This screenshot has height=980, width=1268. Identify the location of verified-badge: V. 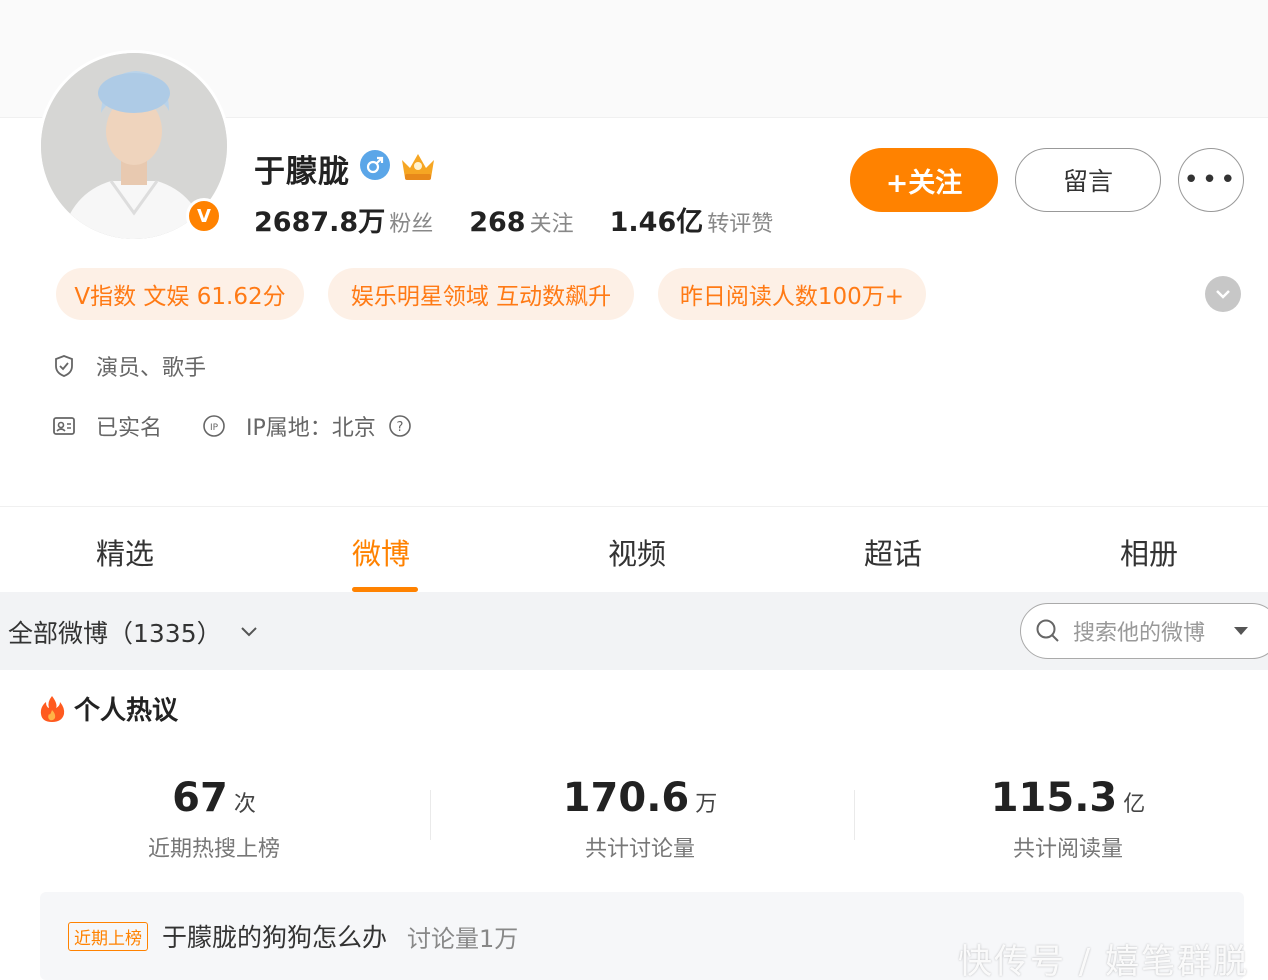
(204, 216).